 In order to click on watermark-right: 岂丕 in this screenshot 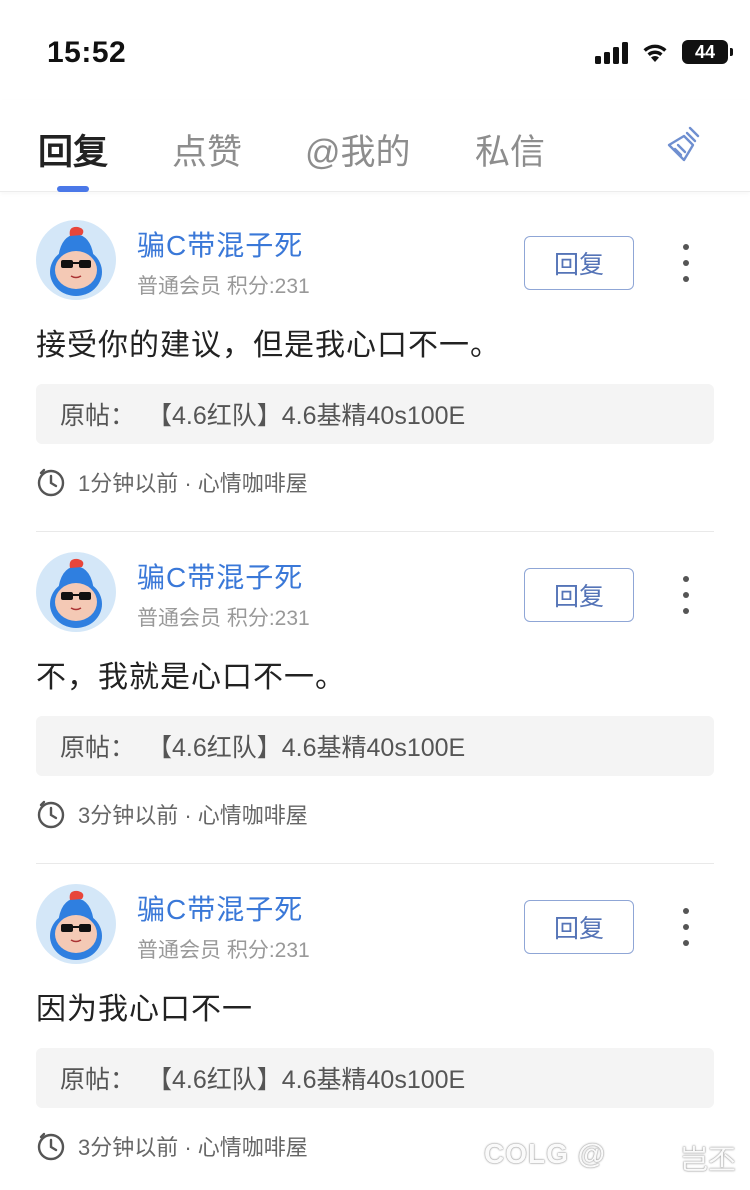, I will do `click(708, 1159)`.